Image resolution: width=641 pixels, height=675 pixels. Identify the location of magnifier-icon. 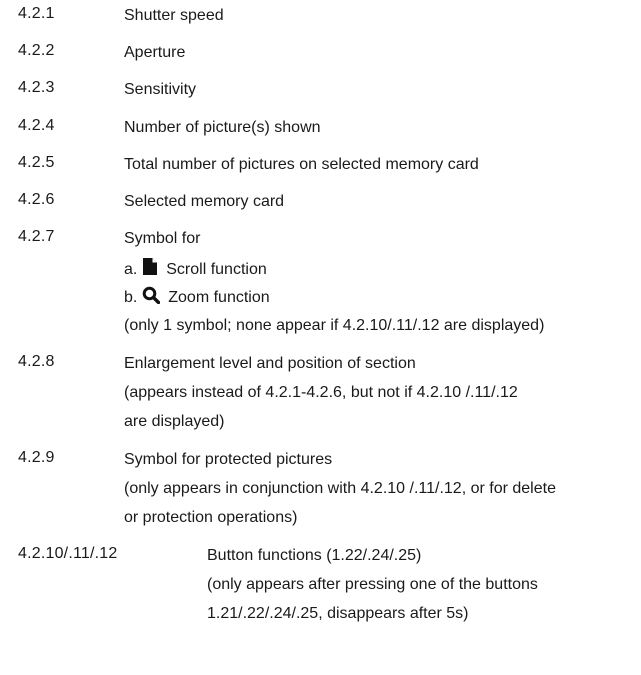
(151, 295).